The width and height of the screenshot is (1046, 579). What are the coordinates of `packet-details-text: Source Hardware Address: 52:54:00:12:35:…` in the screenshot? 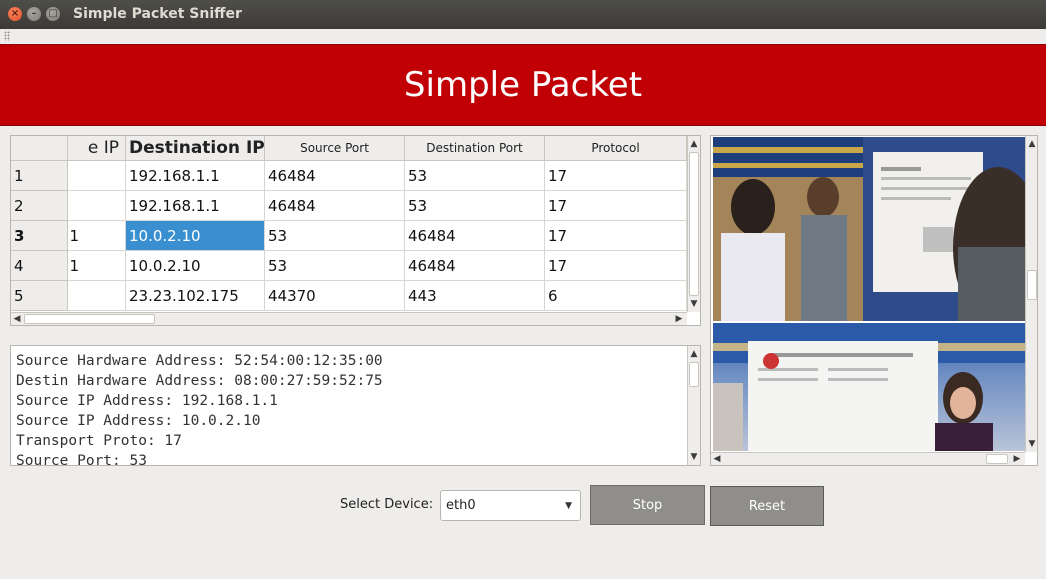 It's located at (355, 405).